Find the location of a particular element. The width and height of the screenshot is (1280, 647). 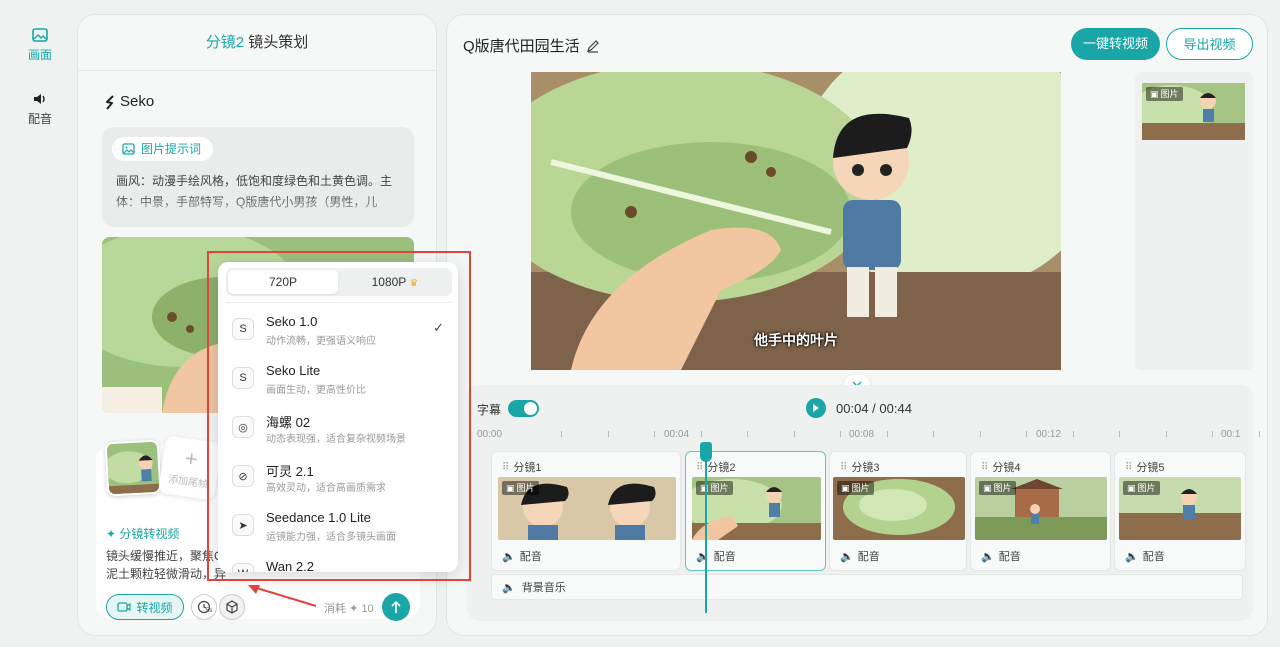

clip-label: 分镜5 is located at coordinates (1150, 468).